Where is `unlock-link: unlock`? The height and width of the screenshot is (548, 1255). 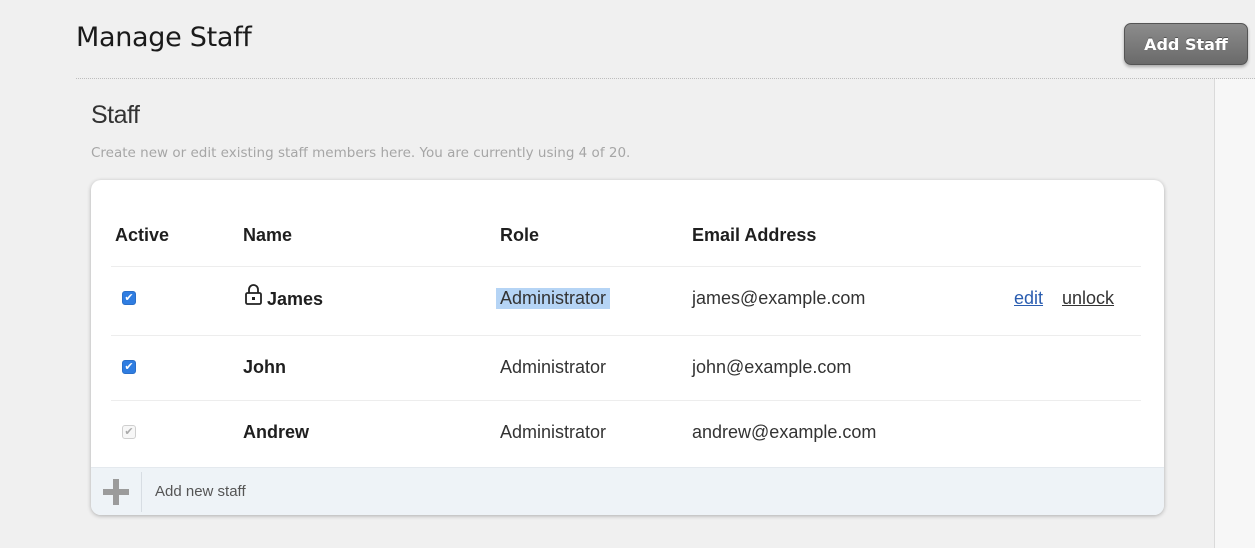
unlock-link: unlock is located at coordinates (1088, 298).